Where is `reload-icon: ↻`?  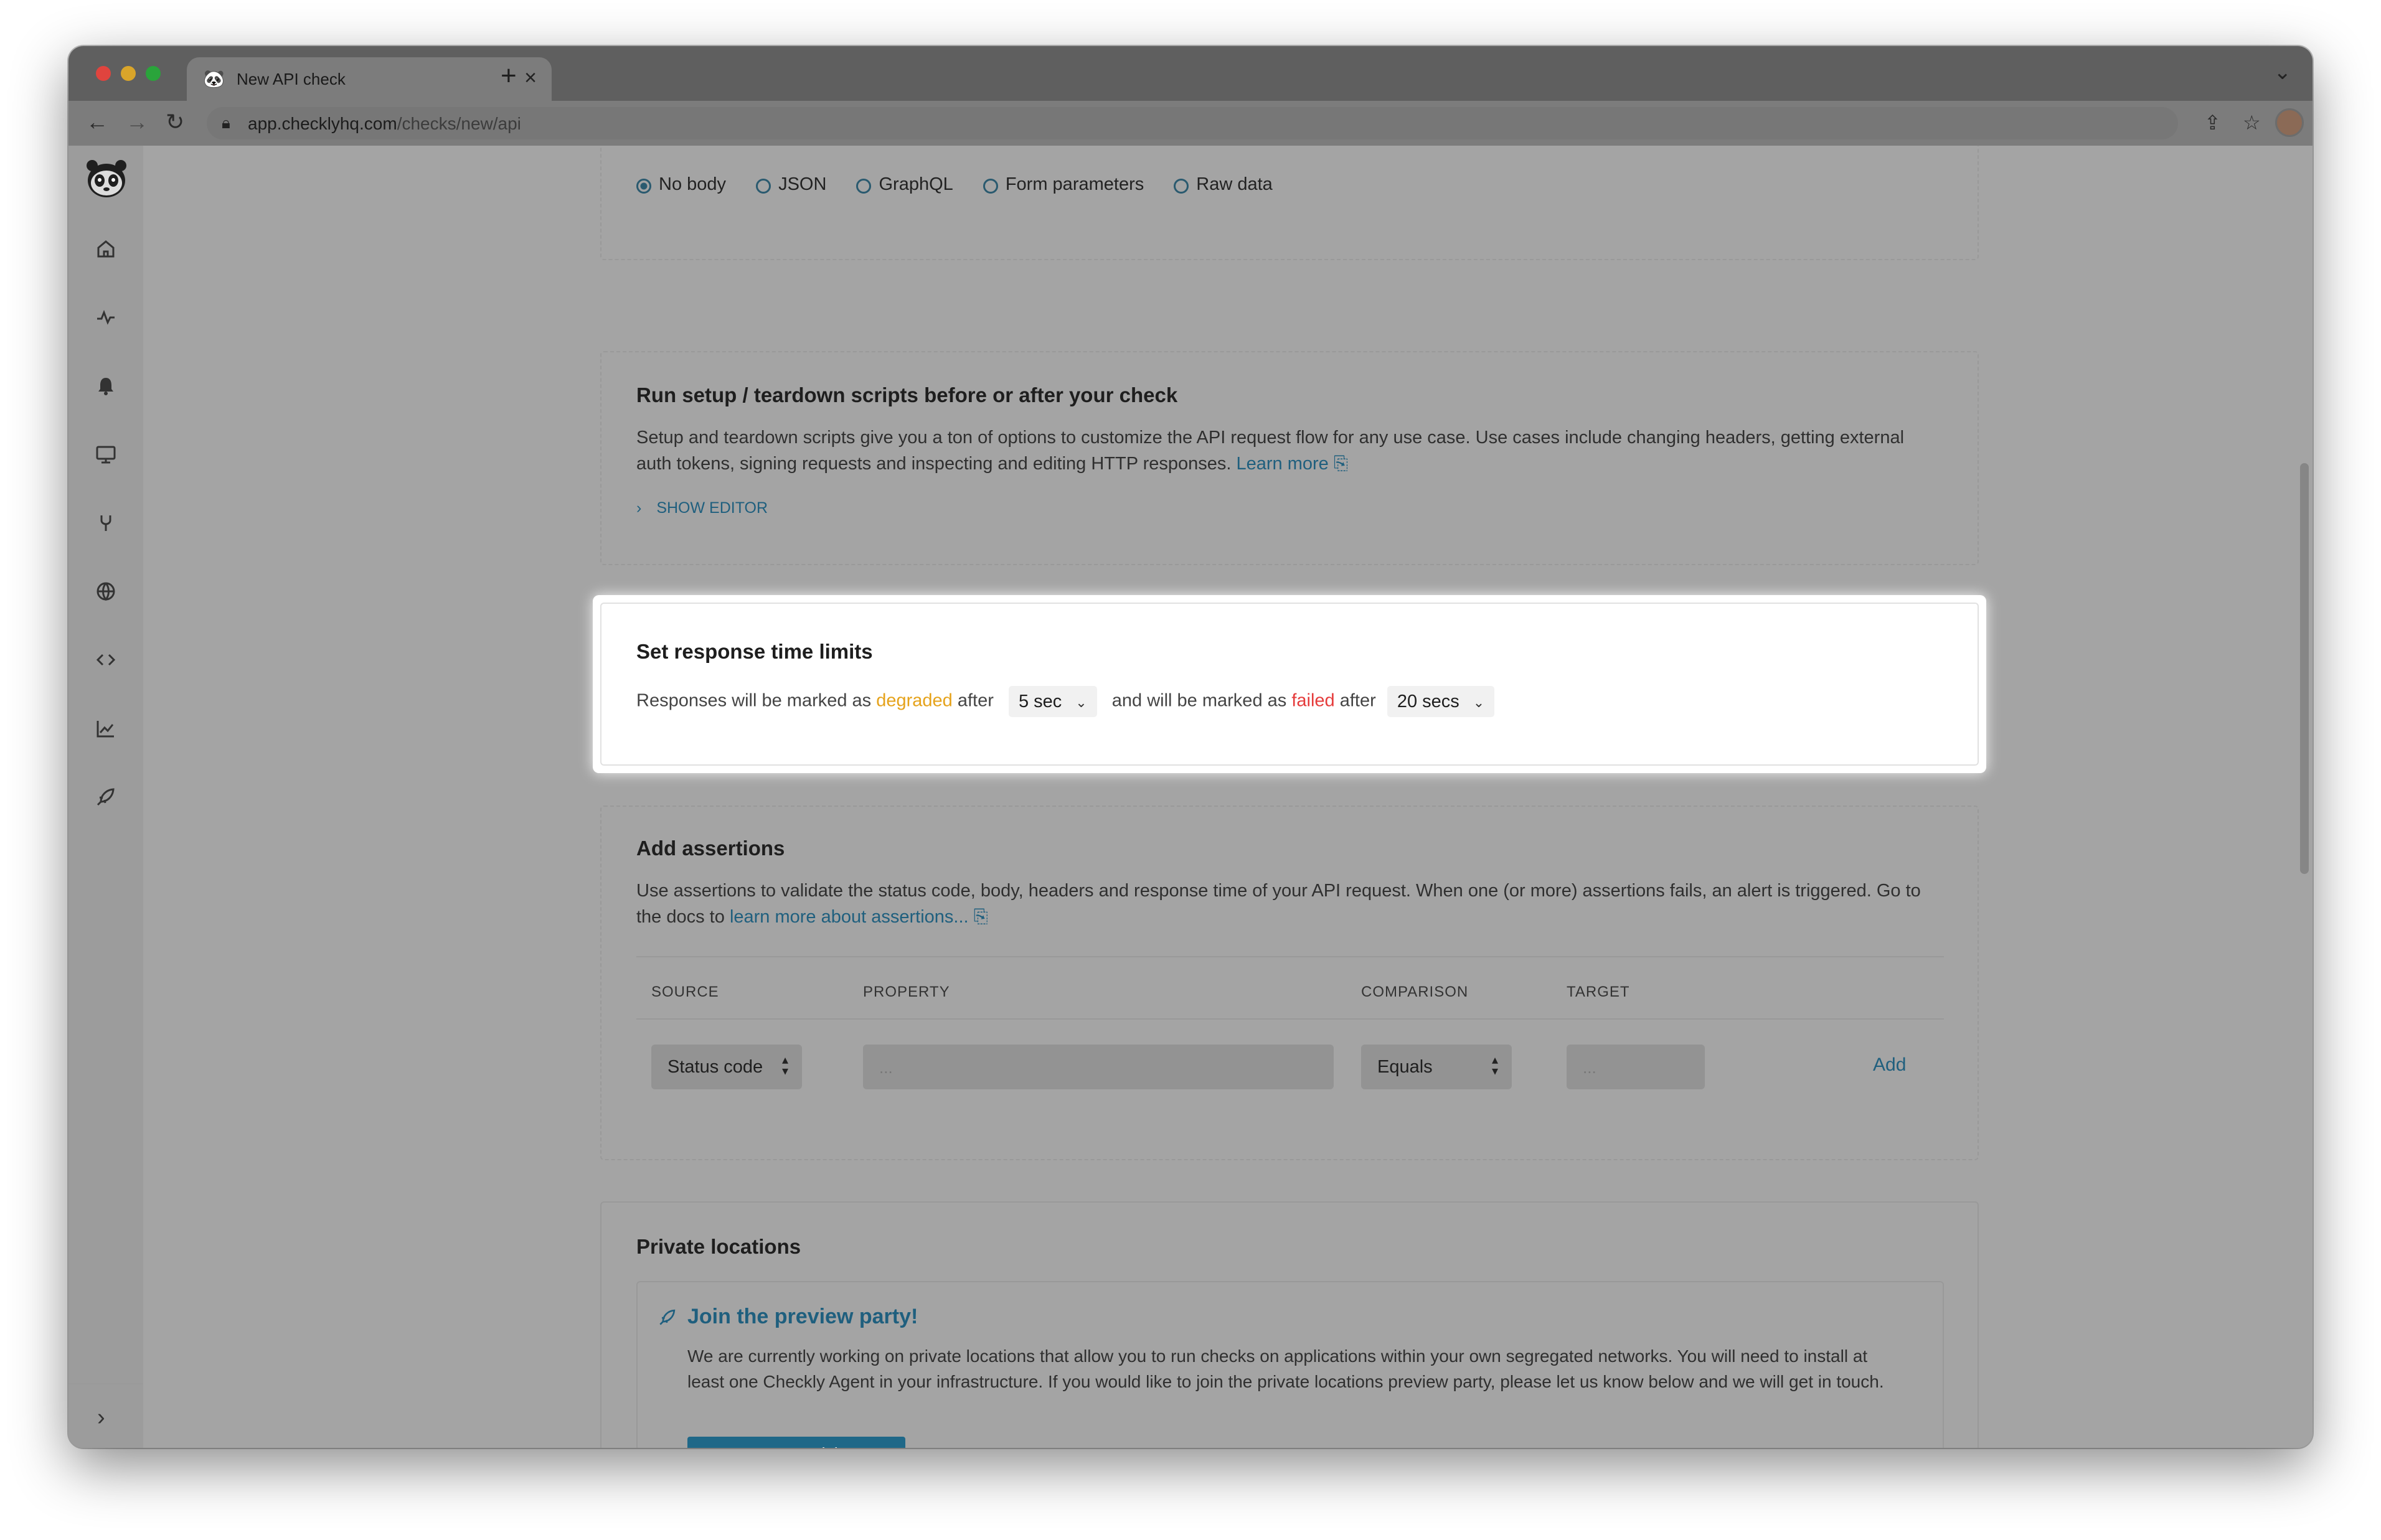 reload-icon: ↻ is located at coordinates (175, 122).